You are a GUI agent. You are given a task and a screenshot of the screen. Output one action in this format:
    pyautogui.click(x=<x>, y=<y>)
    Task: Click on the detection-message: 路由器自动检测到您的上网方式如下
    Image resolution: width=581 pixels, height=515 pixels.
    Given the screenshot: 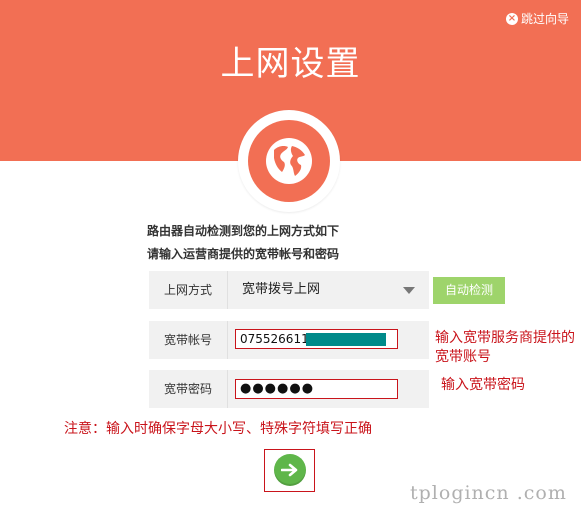 What is the action you would take?
    pyautogui.click(x=243, y=231)
    